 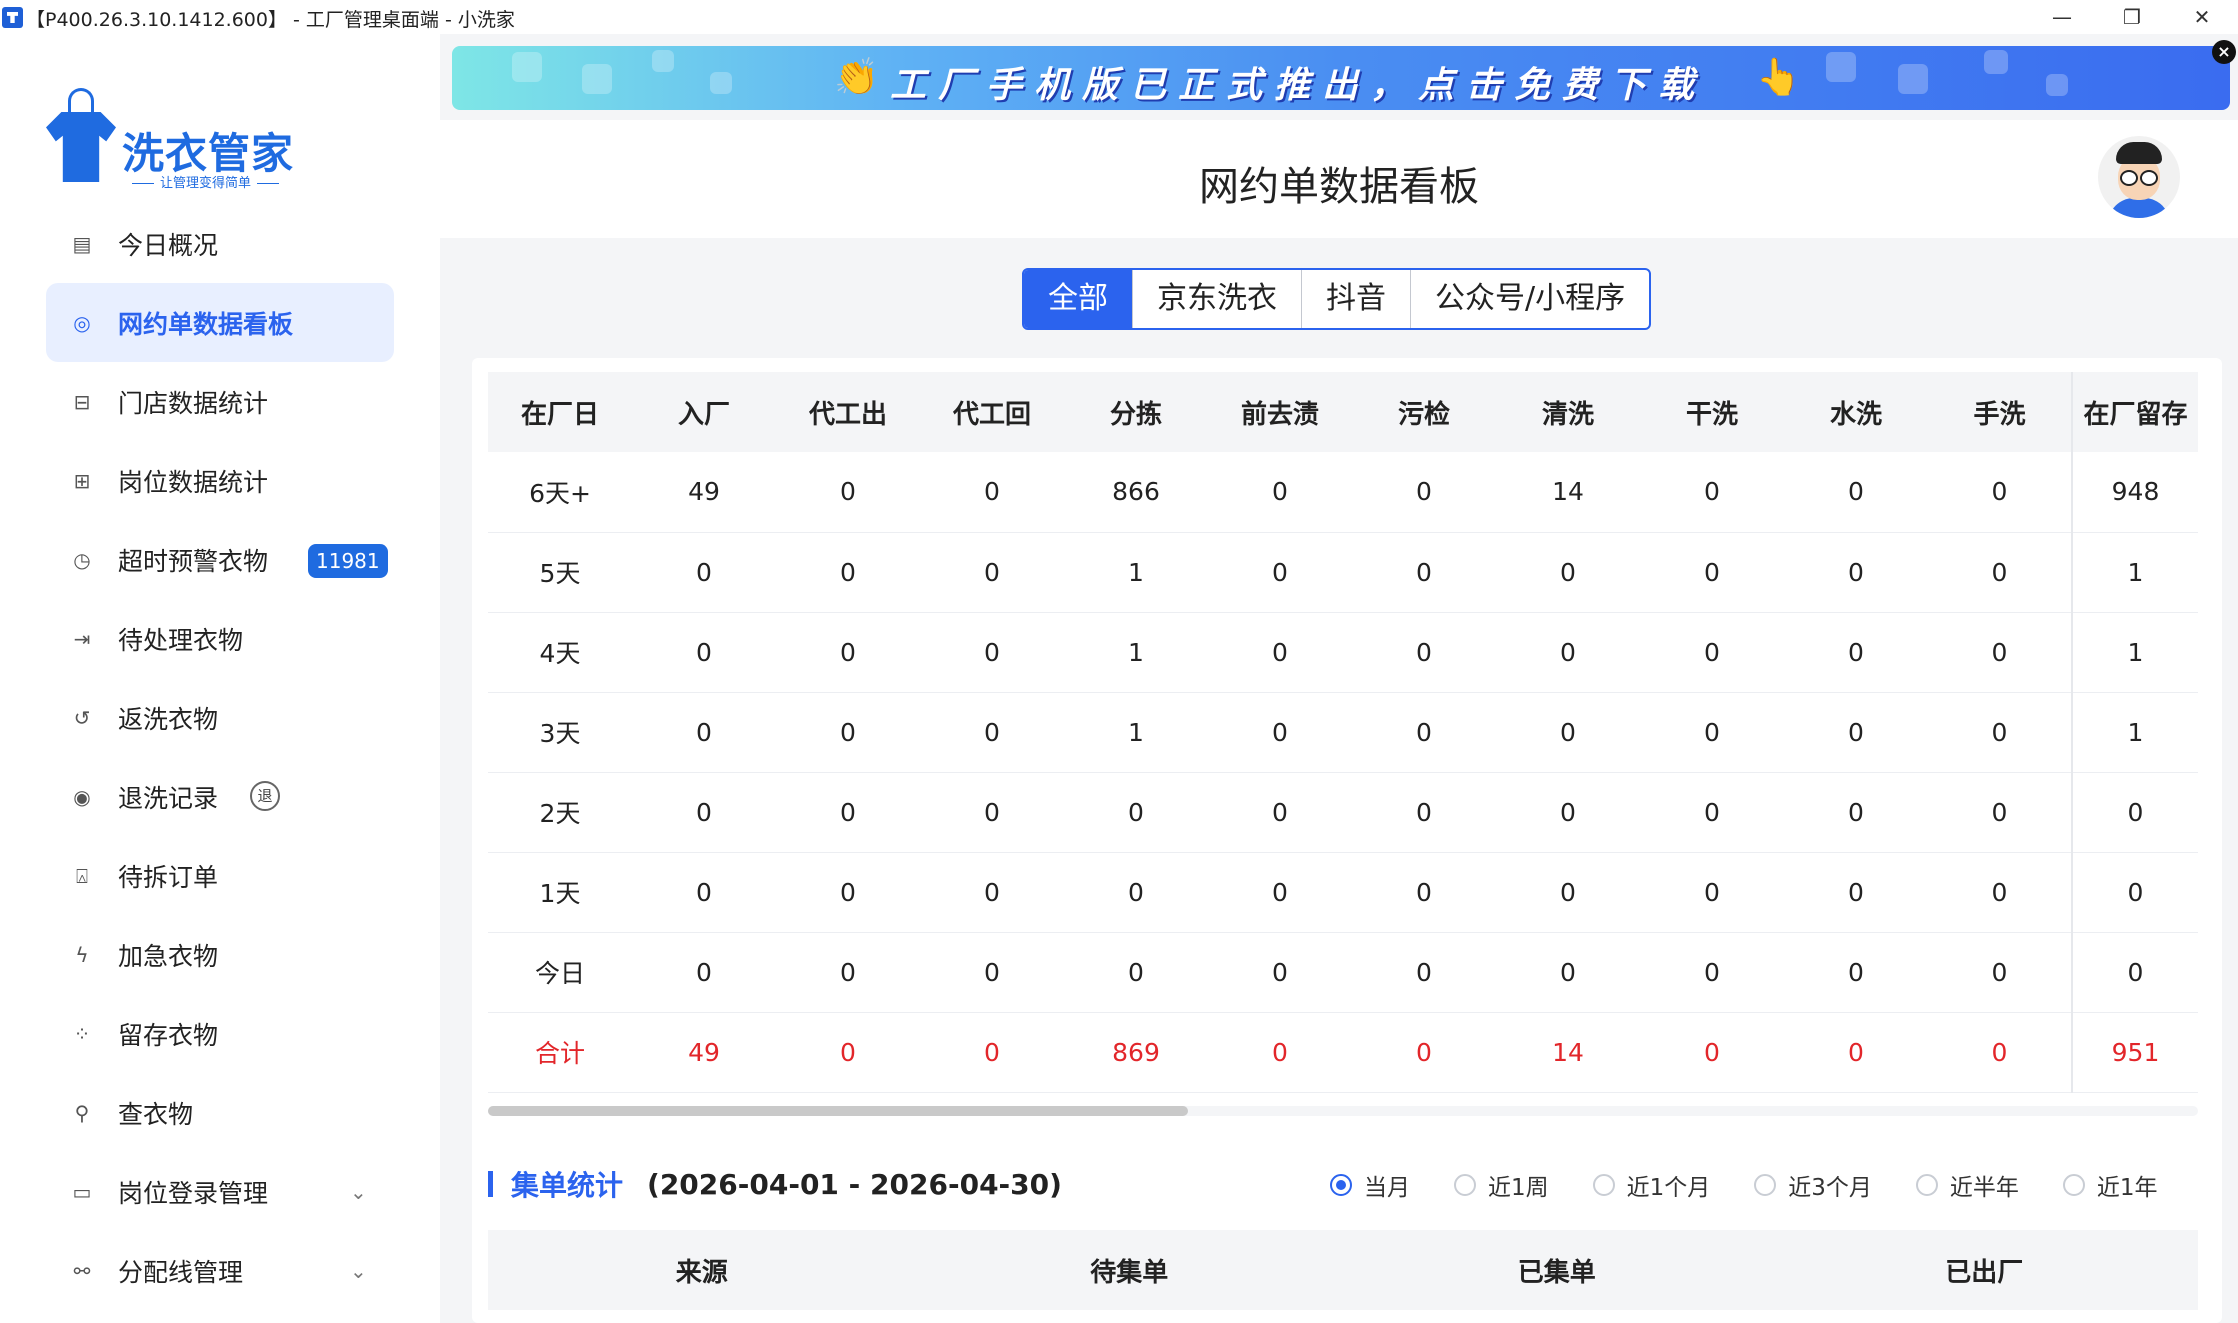 What do you see at coordinates (193, 482) in the screenshot?
I see `sidebar-item-label: 岗位数据统计` at bounding box center [193, 482].